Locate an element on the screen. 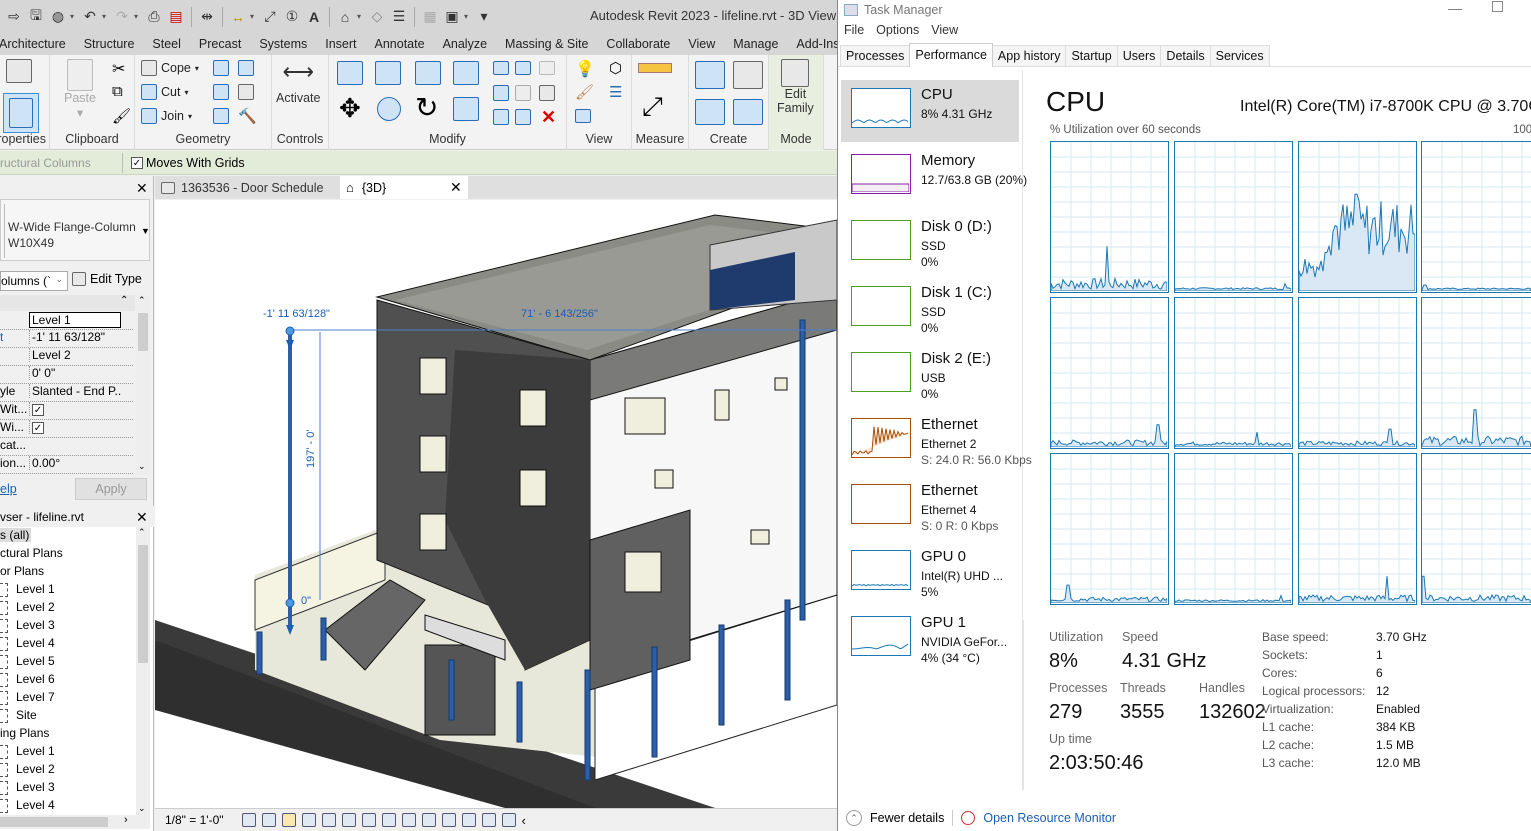 This screenshot has height=831, width=1531. resource-item: Memory 12.7/63.8 GB (20%) is located at coordinates (934, 177).